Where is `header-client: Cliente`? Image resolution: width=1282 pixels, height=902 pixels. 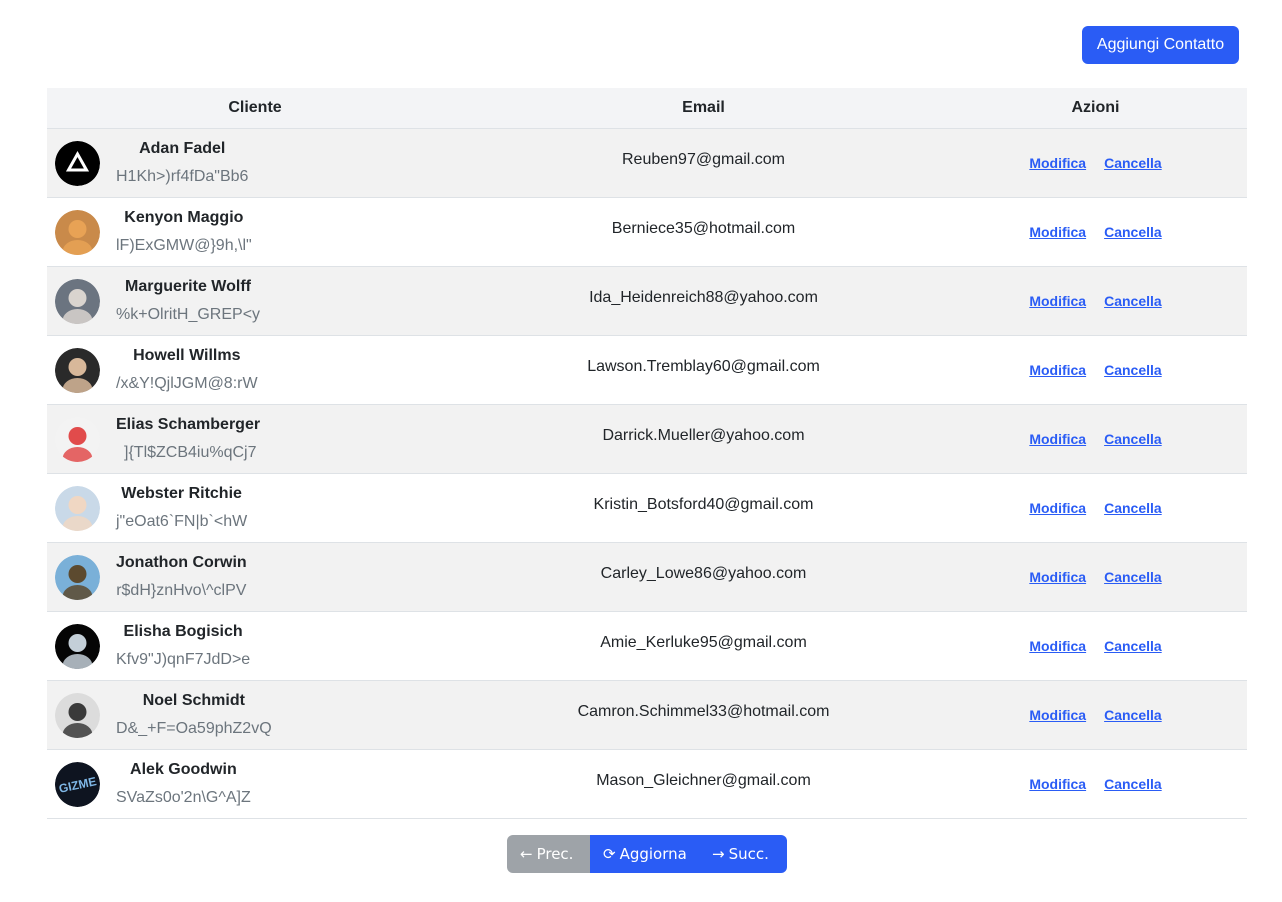
header-client: Cliente is located at coordinates (255, 108).